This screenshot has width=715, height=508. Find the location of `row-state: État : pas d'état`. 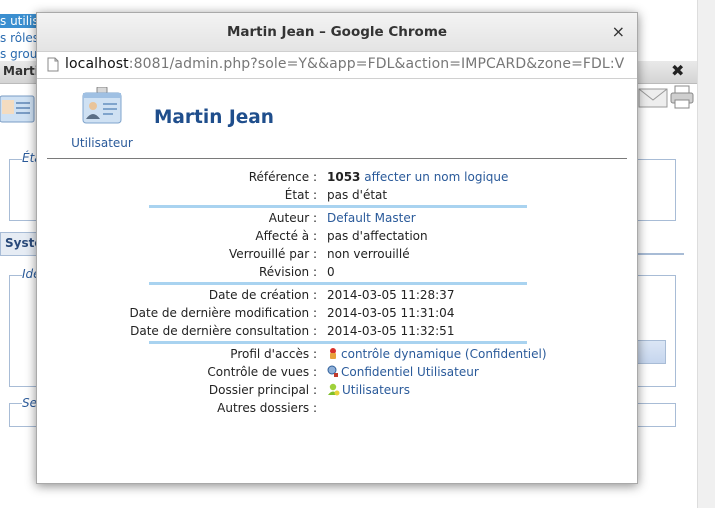

row-state: État : pas d'état is located at coordinates (337, 197).